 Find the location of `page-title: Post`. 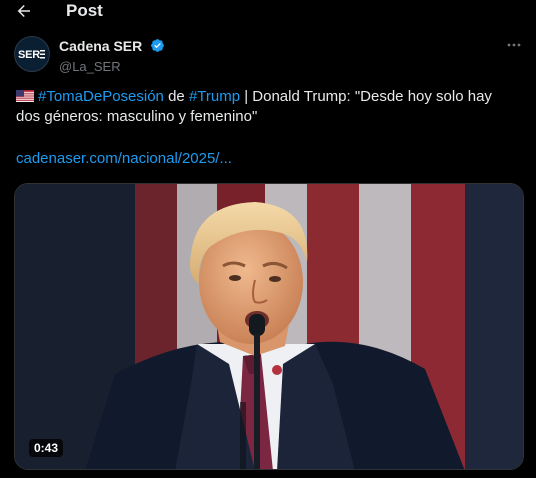

page-title: Post is located at coordinates (84, 10).